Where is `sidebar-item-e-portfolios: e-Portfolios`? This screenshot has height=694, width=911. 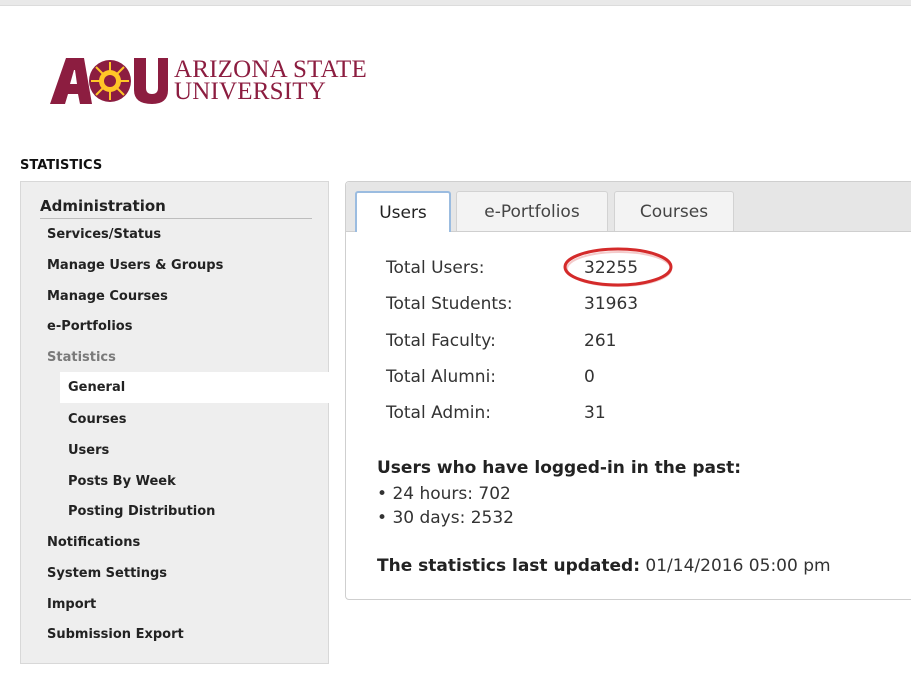
sidebar-item-e-portfolios: e-Portfolios is located at coordinates (89, 326).